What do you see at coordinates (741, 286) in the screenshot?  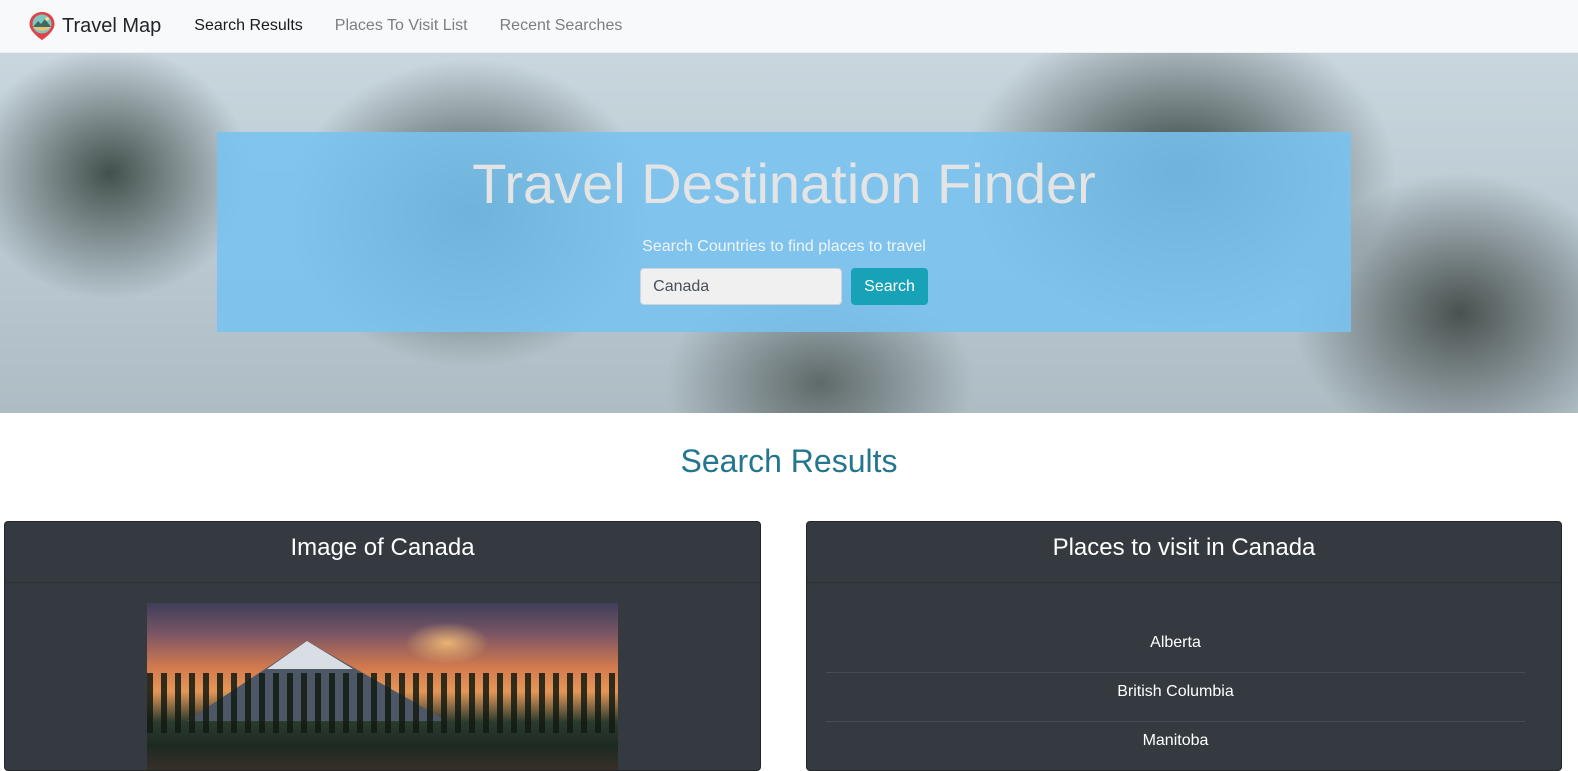 I see `country-search-input` at bounding box center [741, 286].